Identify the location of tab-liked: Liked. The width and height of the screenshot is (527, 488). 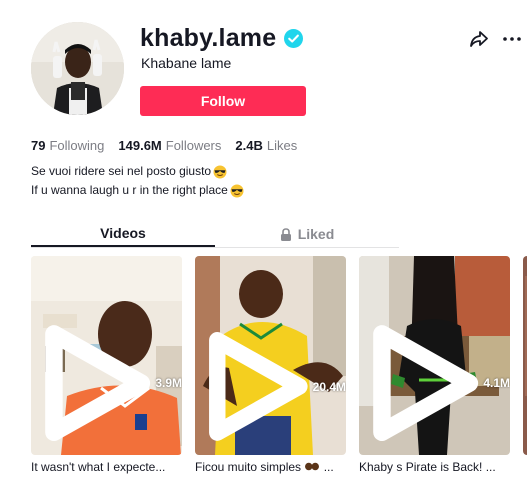
(307, 234).